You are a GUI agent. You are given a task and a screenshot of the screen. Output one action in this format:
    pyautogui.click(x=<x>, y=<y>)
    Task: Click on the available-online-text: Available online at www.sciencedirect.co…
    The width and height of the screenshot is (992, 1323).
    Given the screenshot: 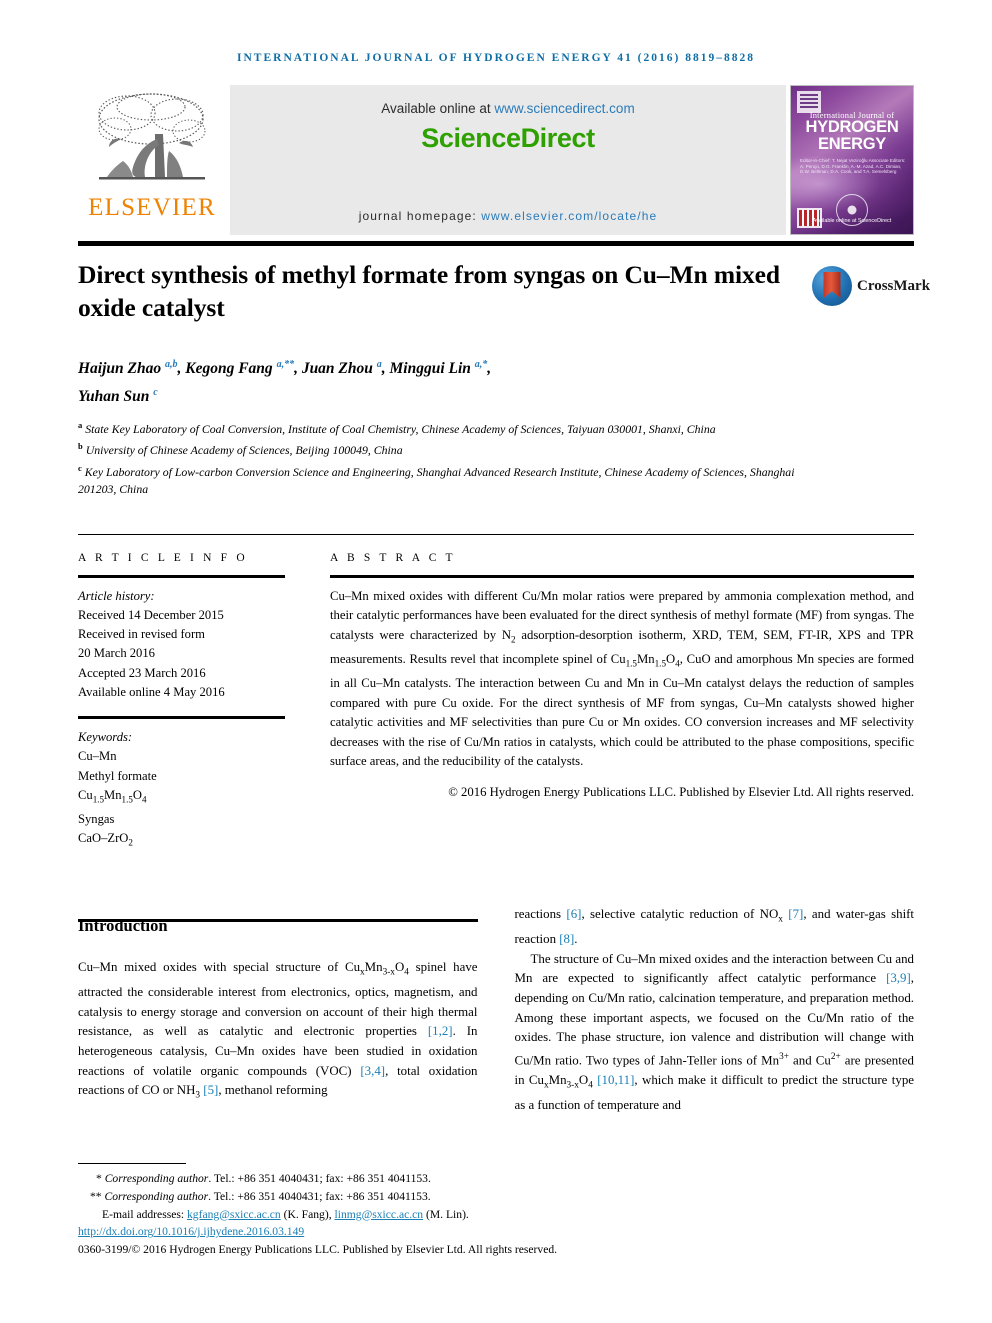 What is the action you would take?
    pyautogui.click(x=508, y=100)
    